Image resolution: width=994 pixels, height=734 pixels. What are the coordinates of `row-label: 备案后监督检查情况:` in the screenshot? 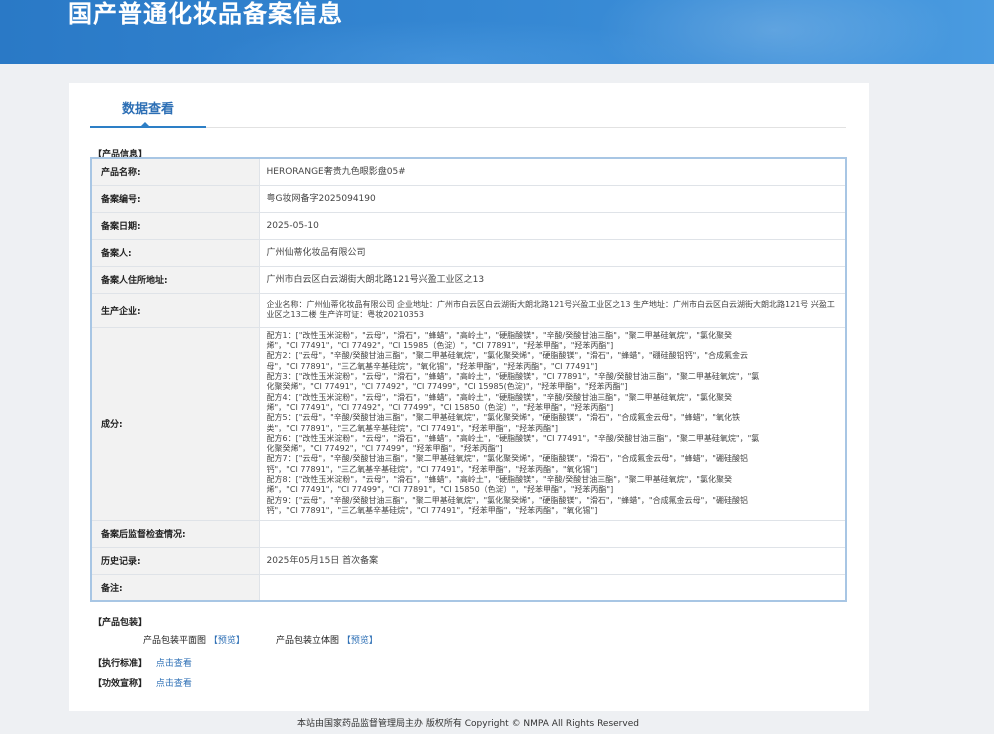 It's located at (175, 533).